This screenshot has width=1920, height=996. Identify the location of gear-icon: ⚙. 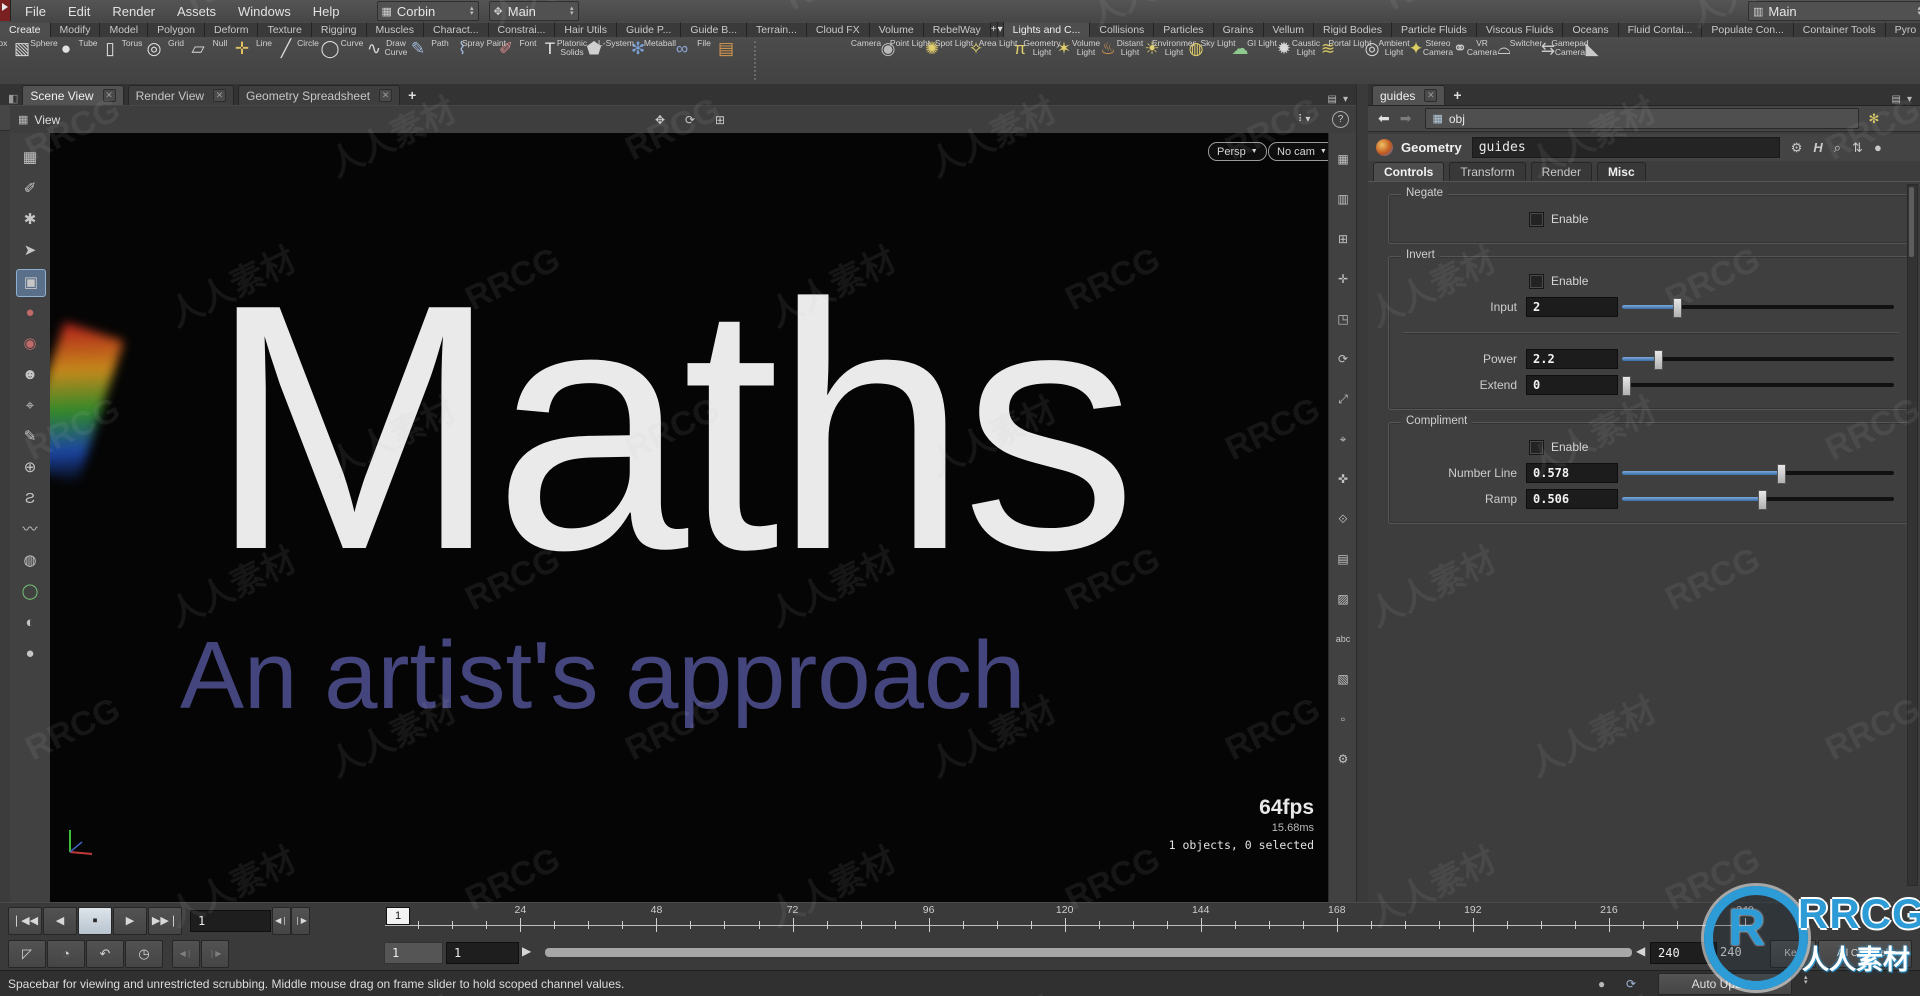
(1797, 148).